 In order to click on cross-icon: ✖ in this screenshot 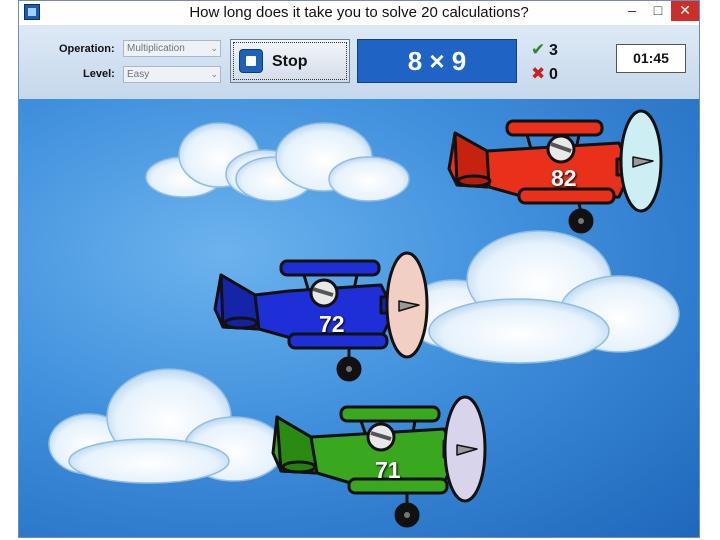, I will do `click(538, 73)`.